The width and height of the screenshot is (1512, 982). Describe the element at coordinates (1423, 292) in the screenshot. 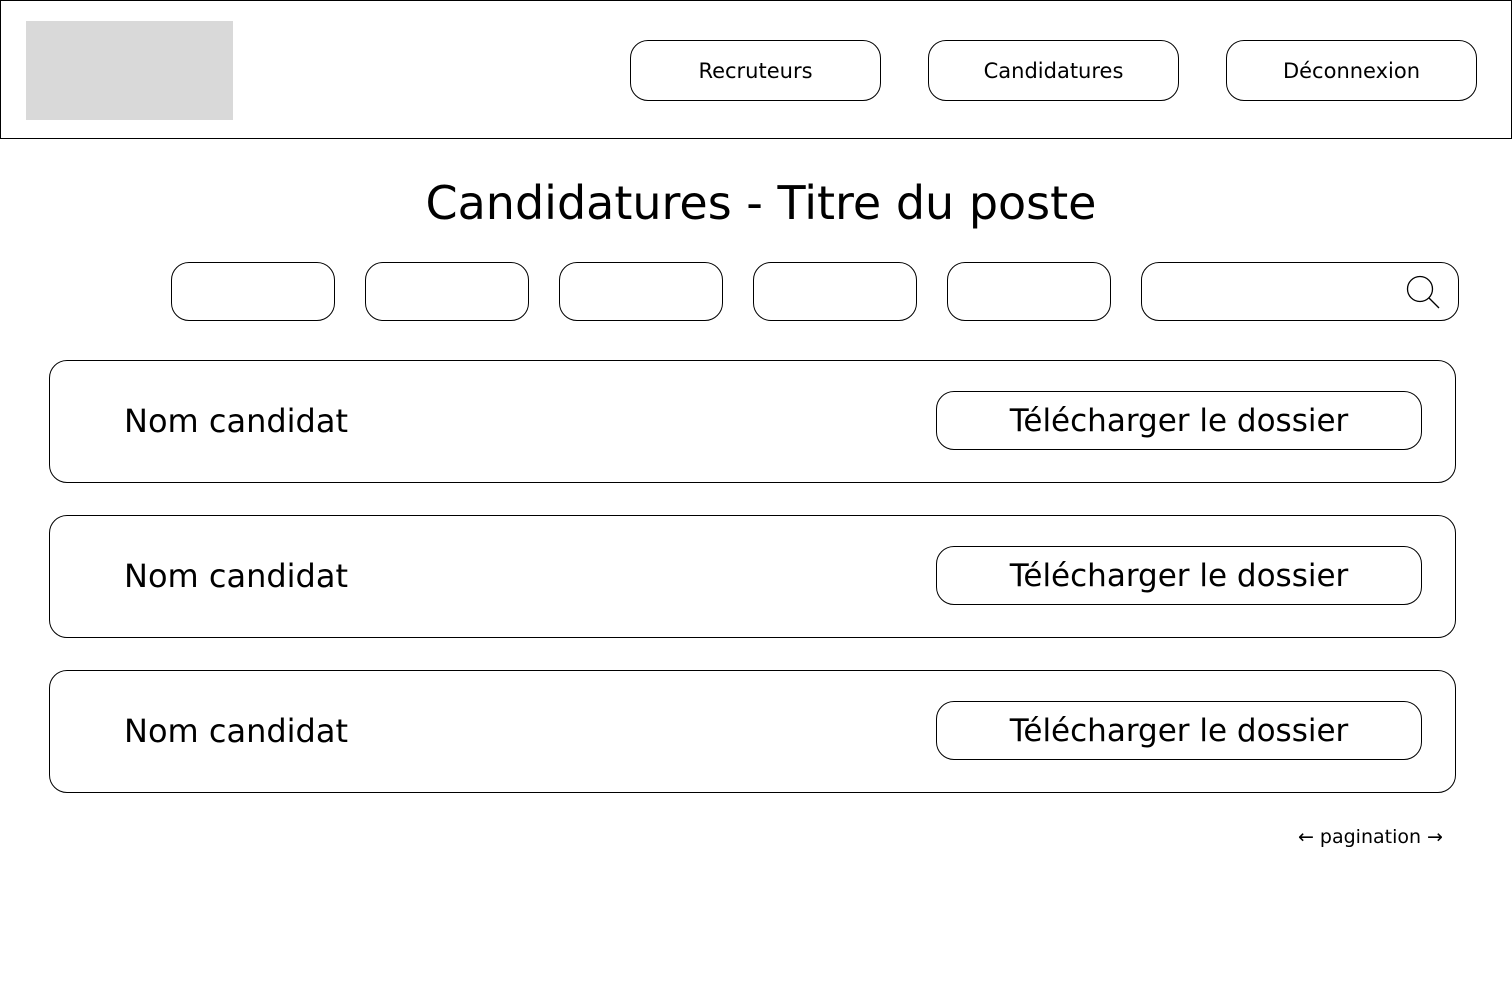

I see `search-icon` at that location.